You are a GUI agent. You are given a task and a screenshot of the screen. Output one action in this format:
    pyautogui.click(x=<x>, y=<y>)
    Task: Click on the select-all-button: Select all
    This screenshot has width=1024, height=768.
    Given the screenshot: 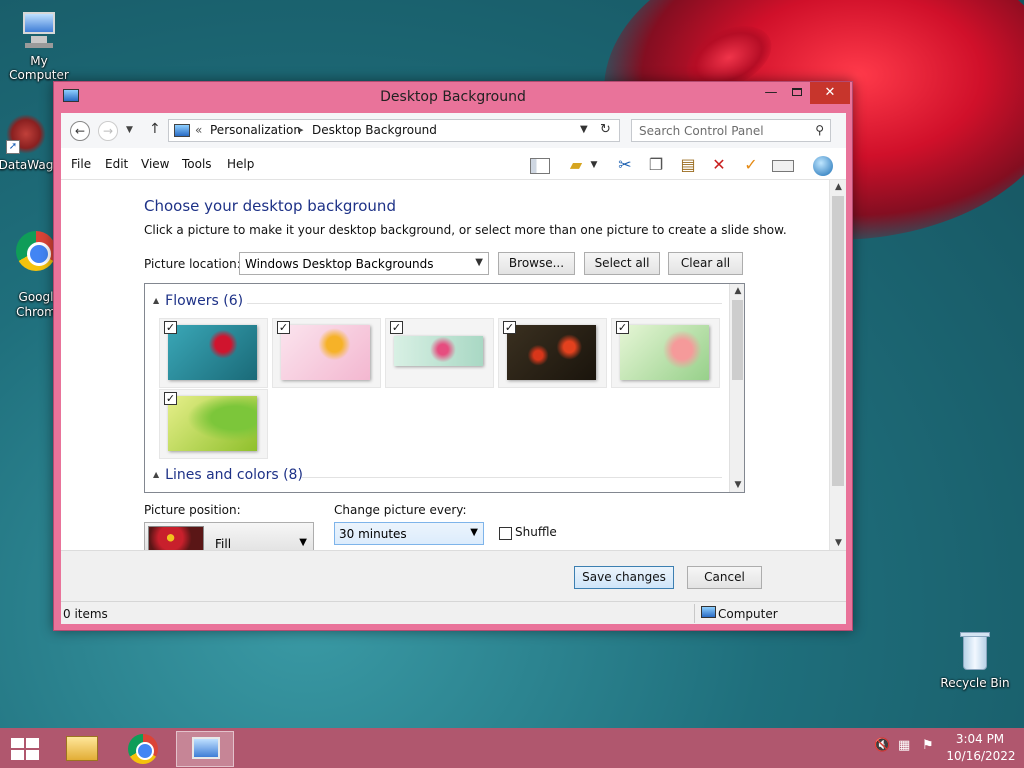 What is the action you would take?
    pyautogui.click(x=622, y=263)
    